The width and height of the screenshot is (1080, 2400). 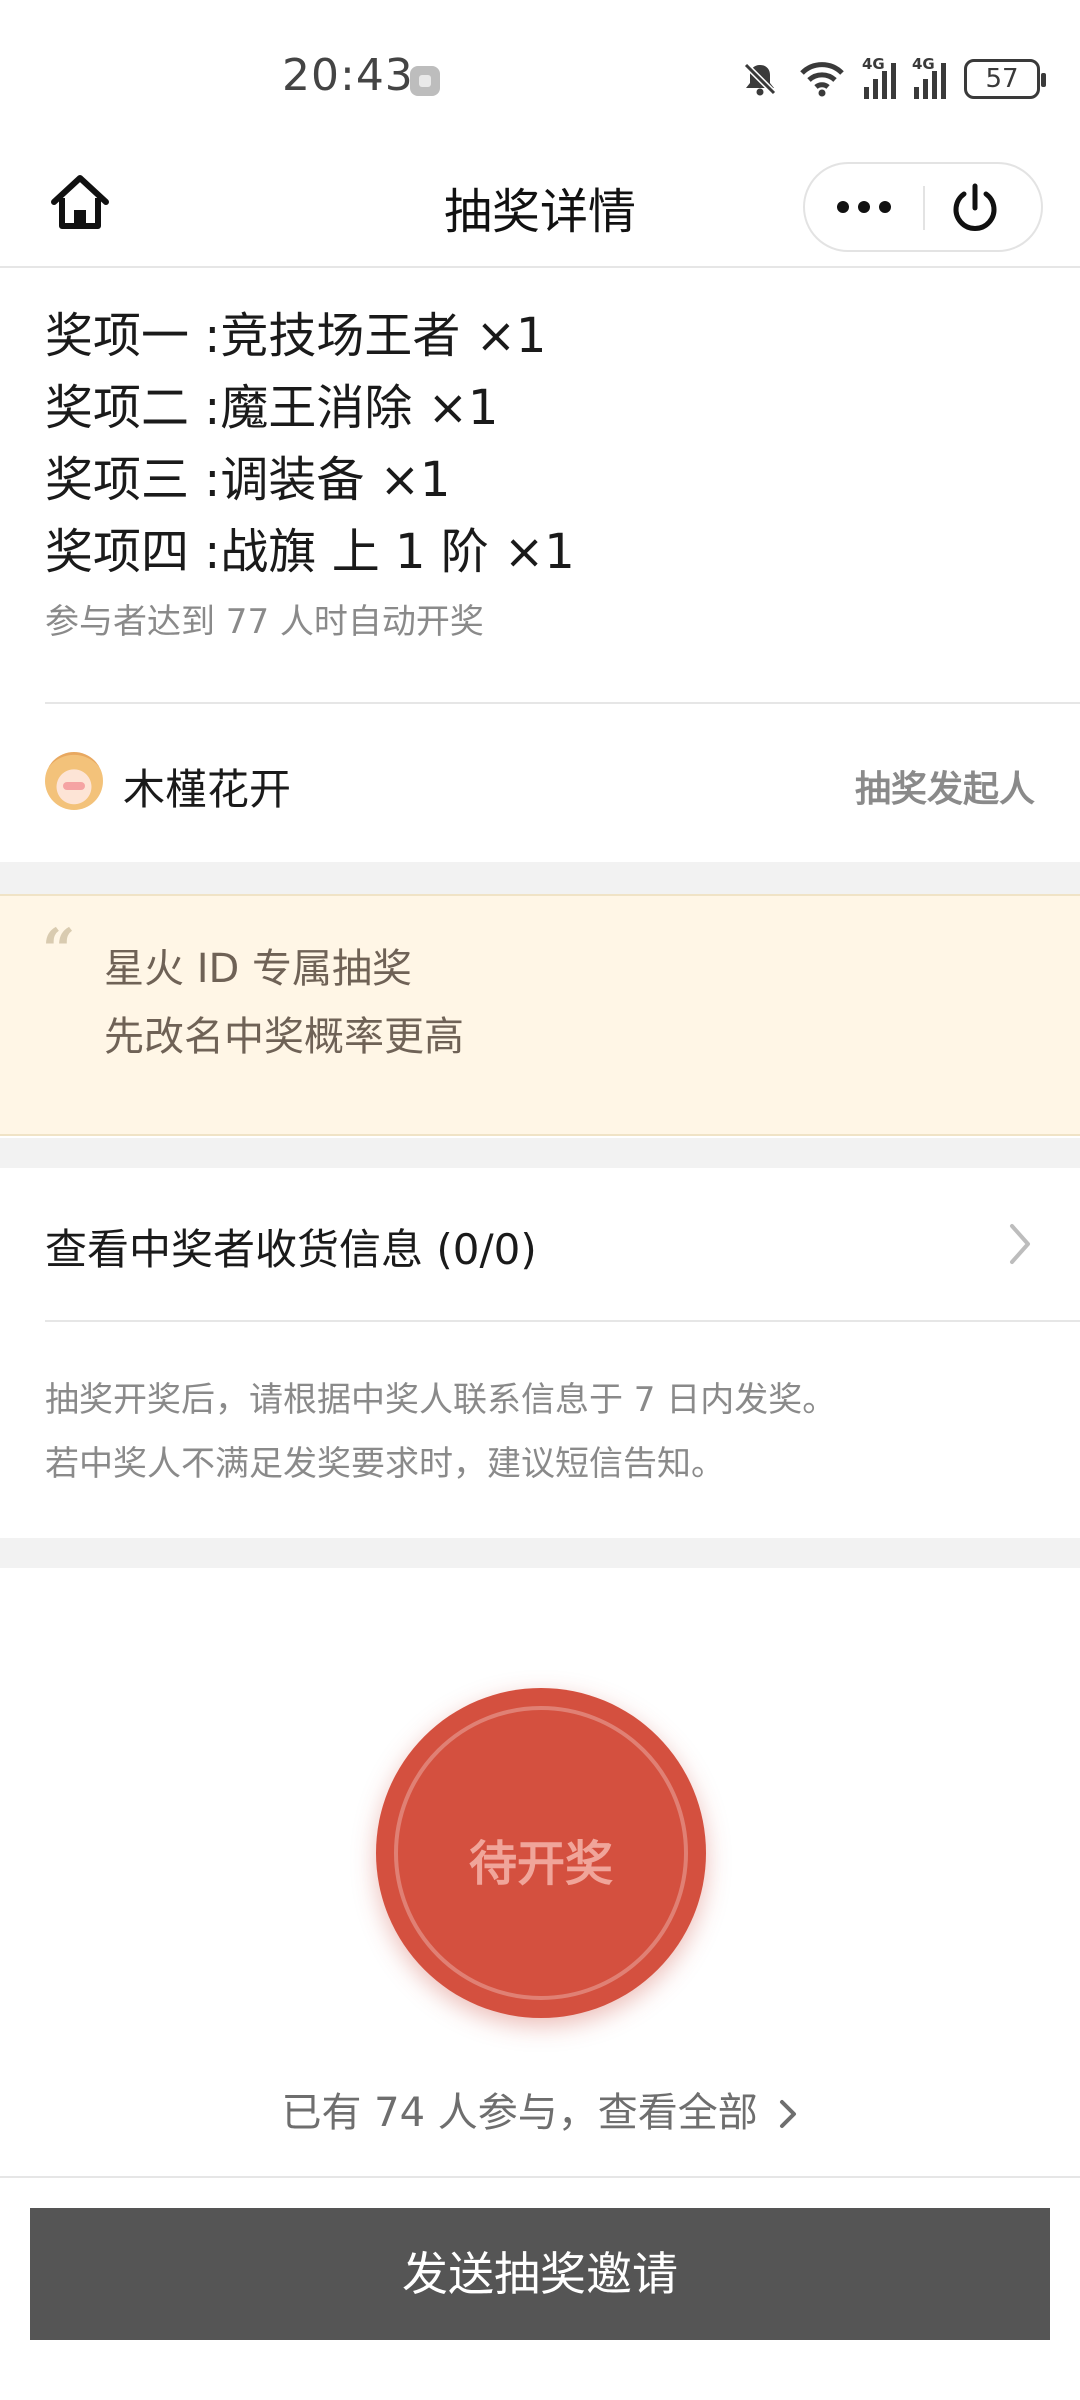 I want to click on mute-icon, so click(x=760, y=79).